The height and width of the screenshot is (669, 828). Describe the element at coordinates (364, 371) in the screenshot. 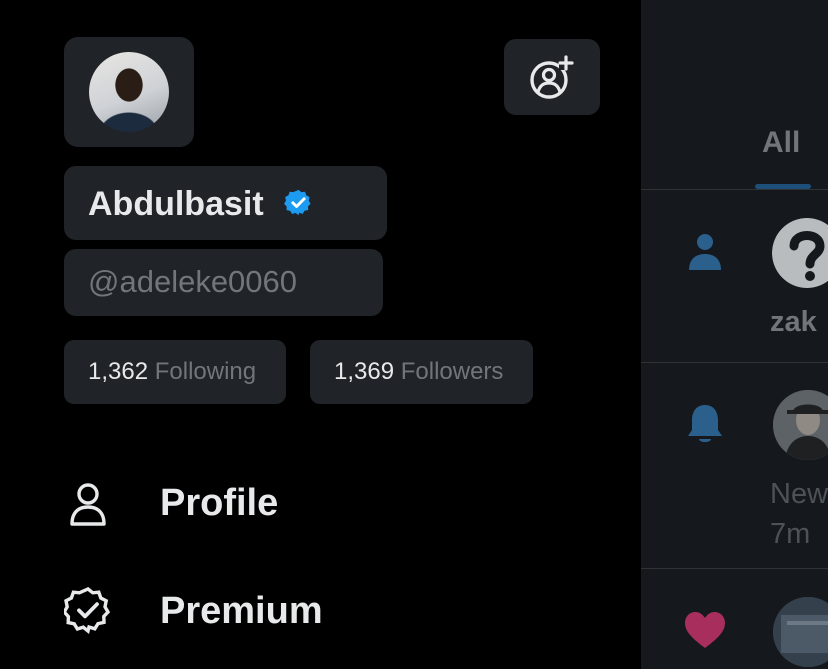

I see `followers-count: 1,369` at that location.